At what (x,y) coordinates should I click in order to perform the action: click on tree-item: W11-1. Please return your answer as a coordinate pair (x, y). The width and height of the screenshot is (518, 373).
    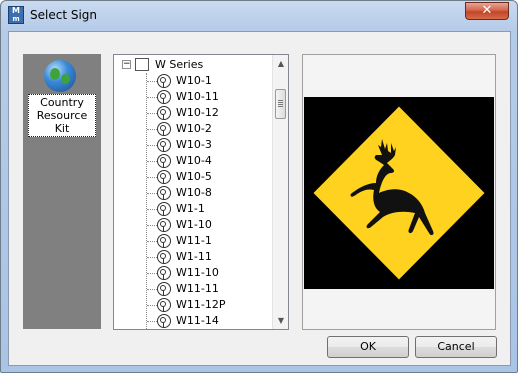
    Looking at the image, I should click on (193, 241).